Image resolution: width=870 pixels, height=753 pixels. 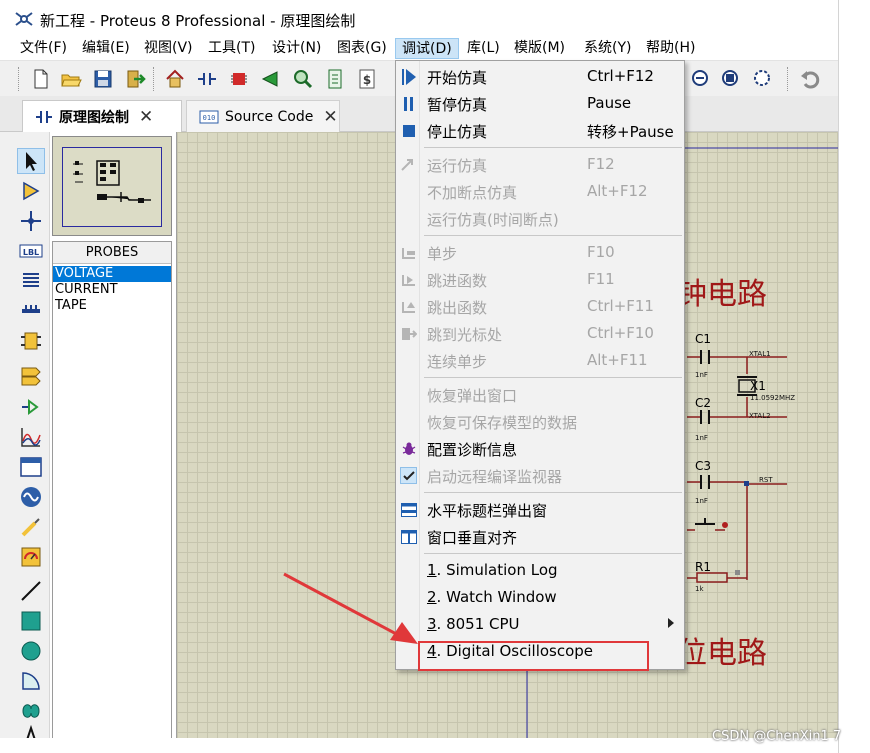 I want to click on undo-button, so click(x=810, y=79).